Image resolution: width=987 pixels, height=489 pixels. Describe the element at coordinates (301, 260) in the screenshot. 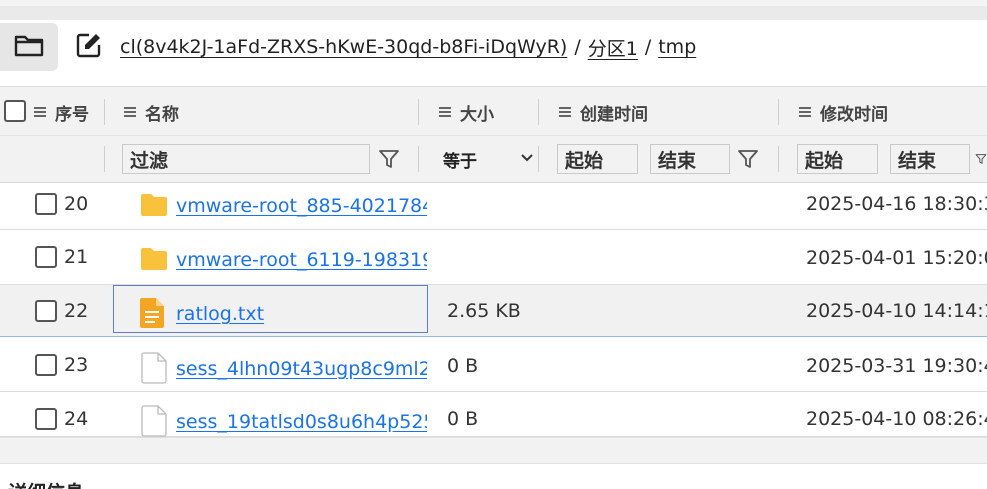

I see `file-name-link: vmware-root_6119-198319` at that location.